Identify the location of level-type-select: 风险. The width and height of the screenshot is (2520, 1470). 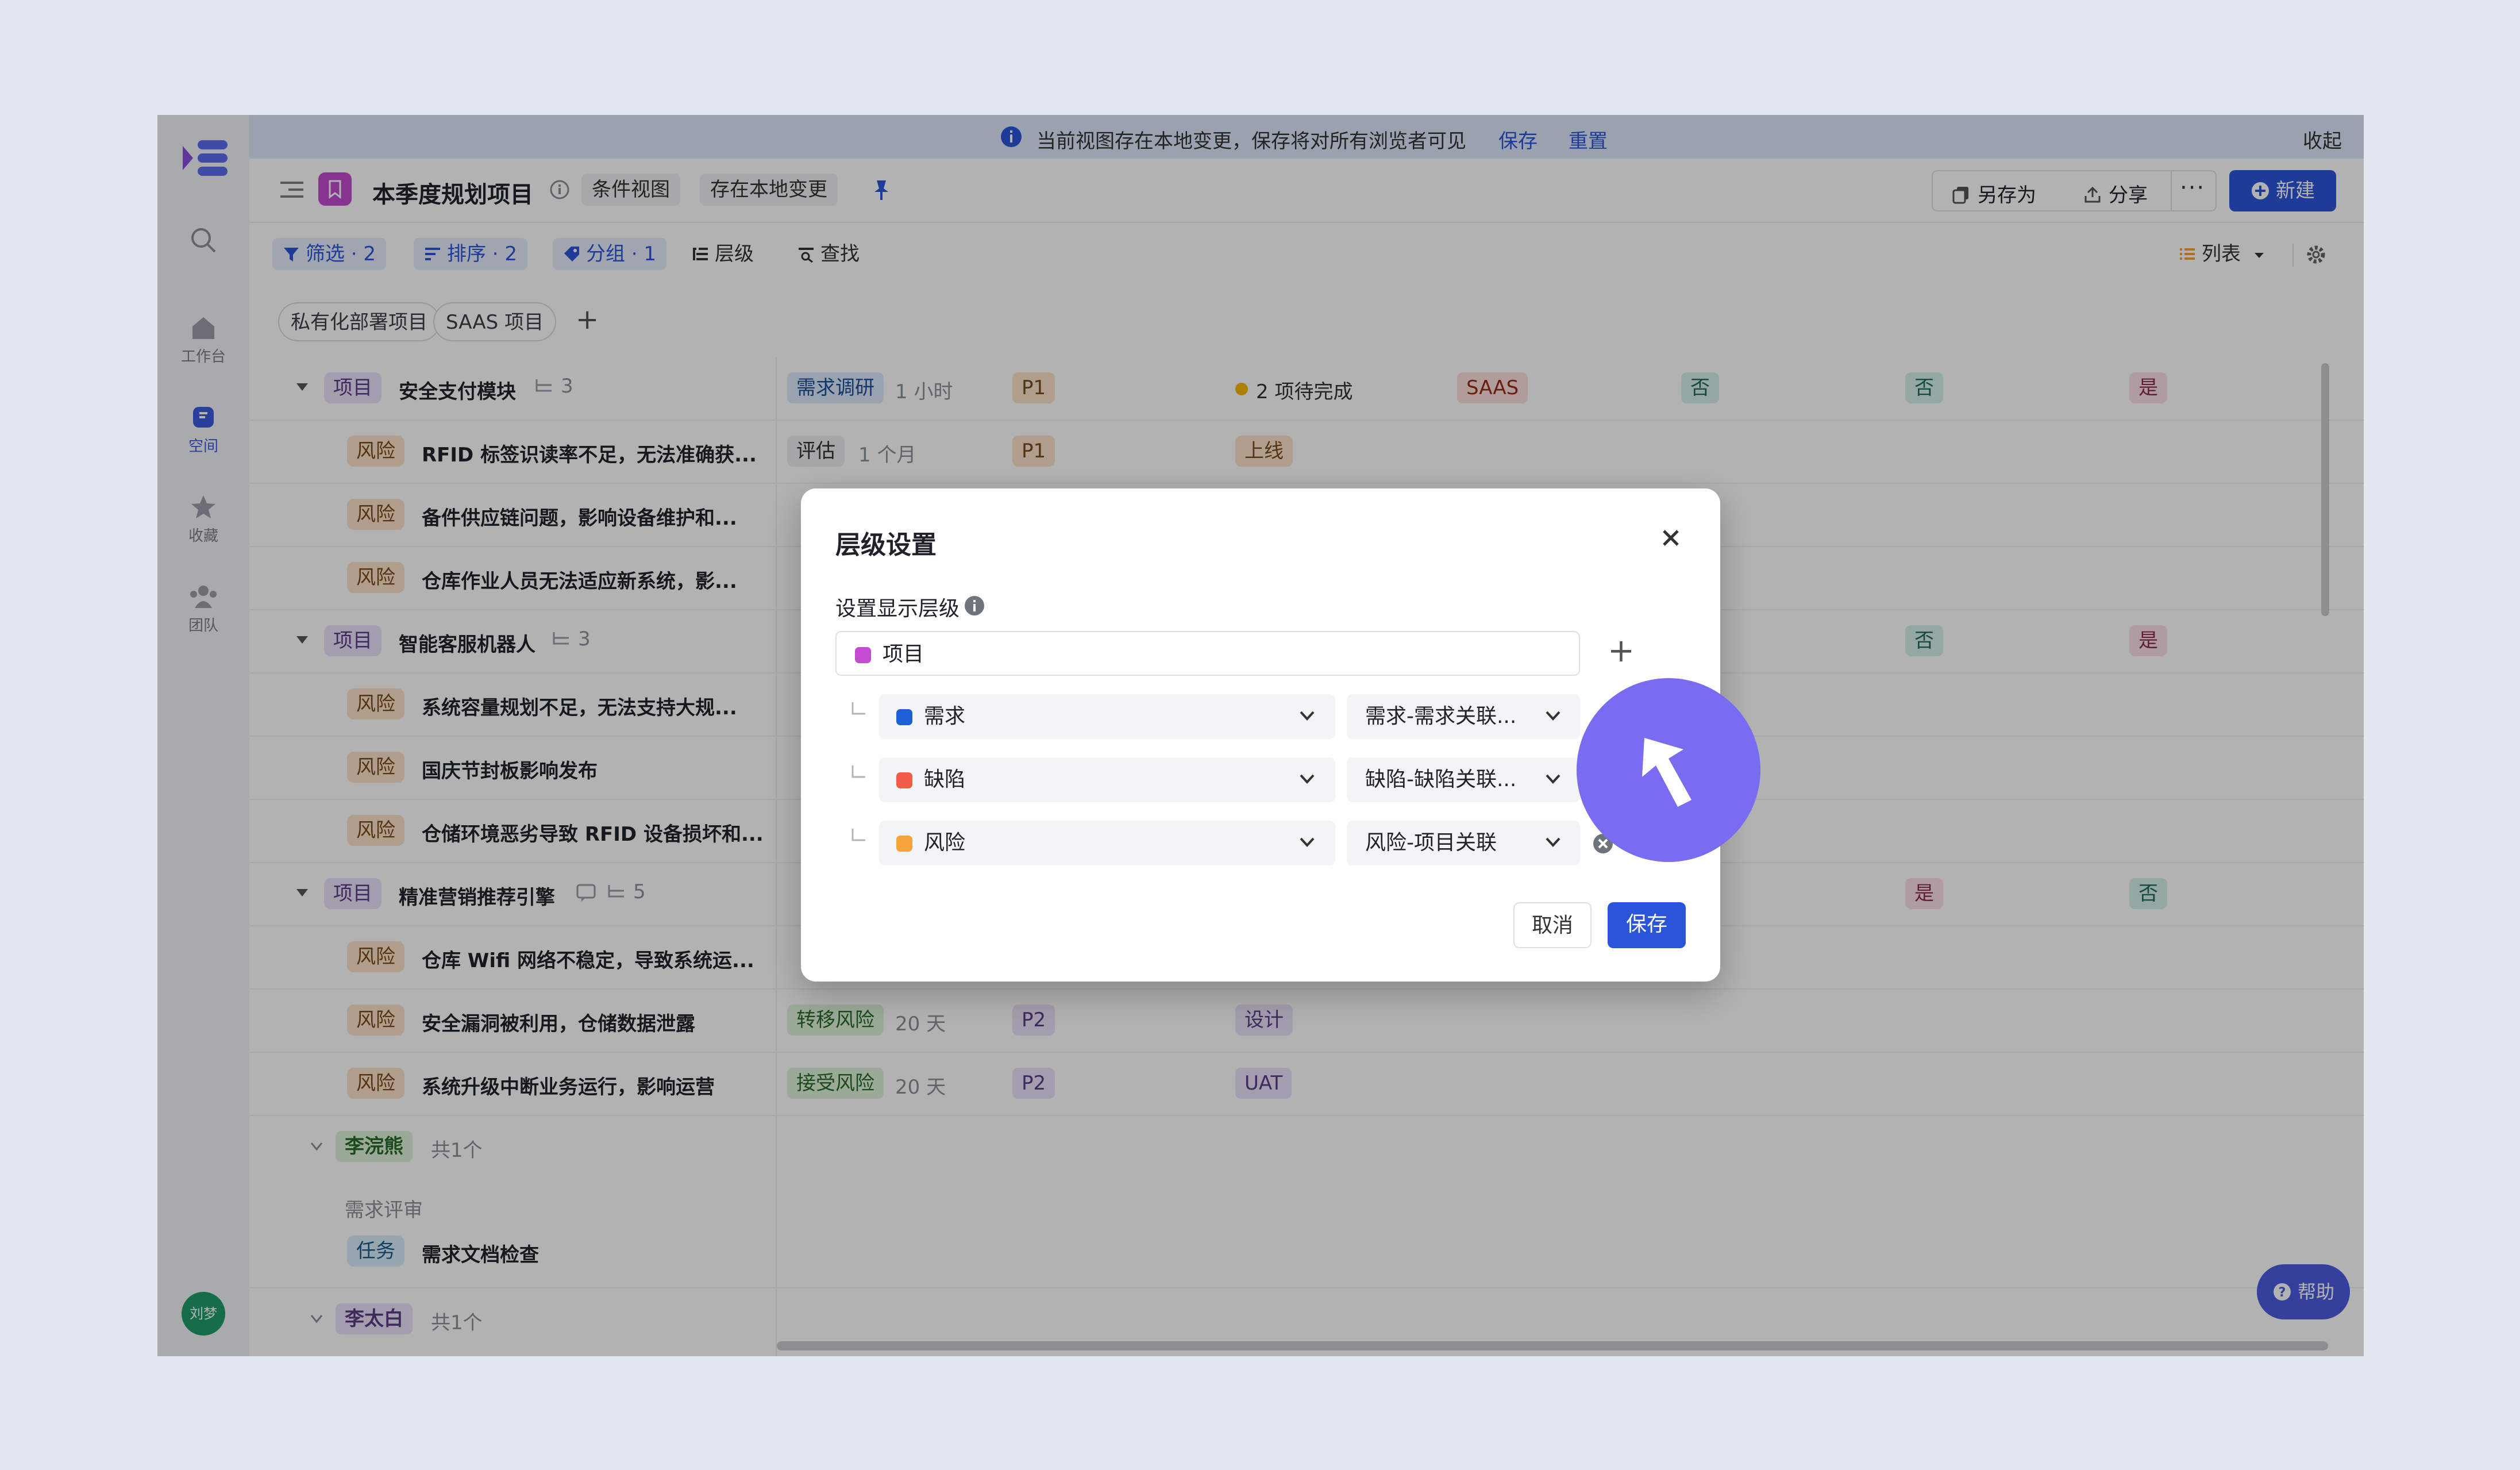
(1107, 843).